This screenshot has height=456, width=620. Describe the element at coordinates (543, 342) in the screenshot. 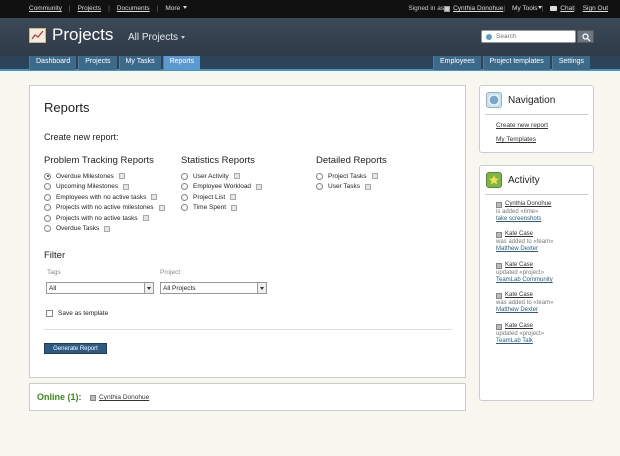

I see `activity-object-link: TeamLab Talk` at that location.